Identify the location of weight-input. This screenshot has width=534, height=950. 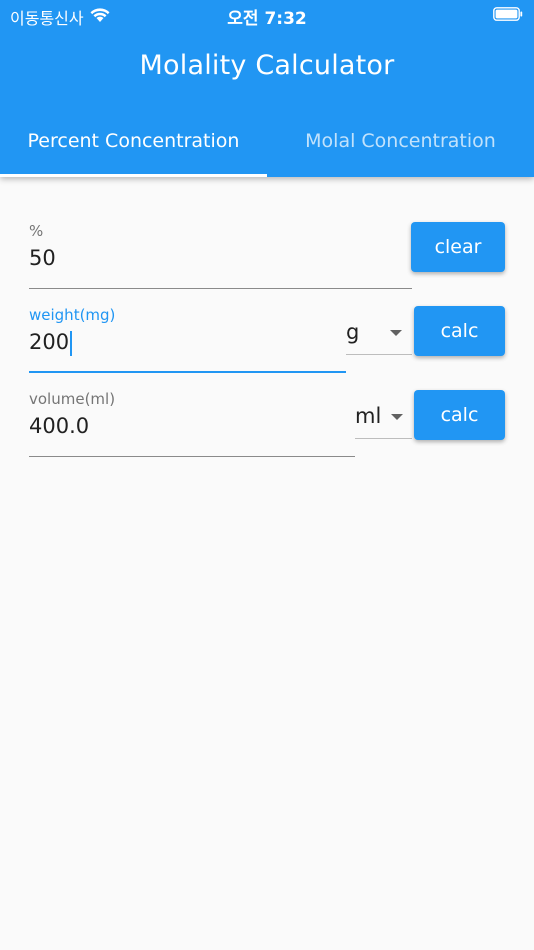
(179, 342).